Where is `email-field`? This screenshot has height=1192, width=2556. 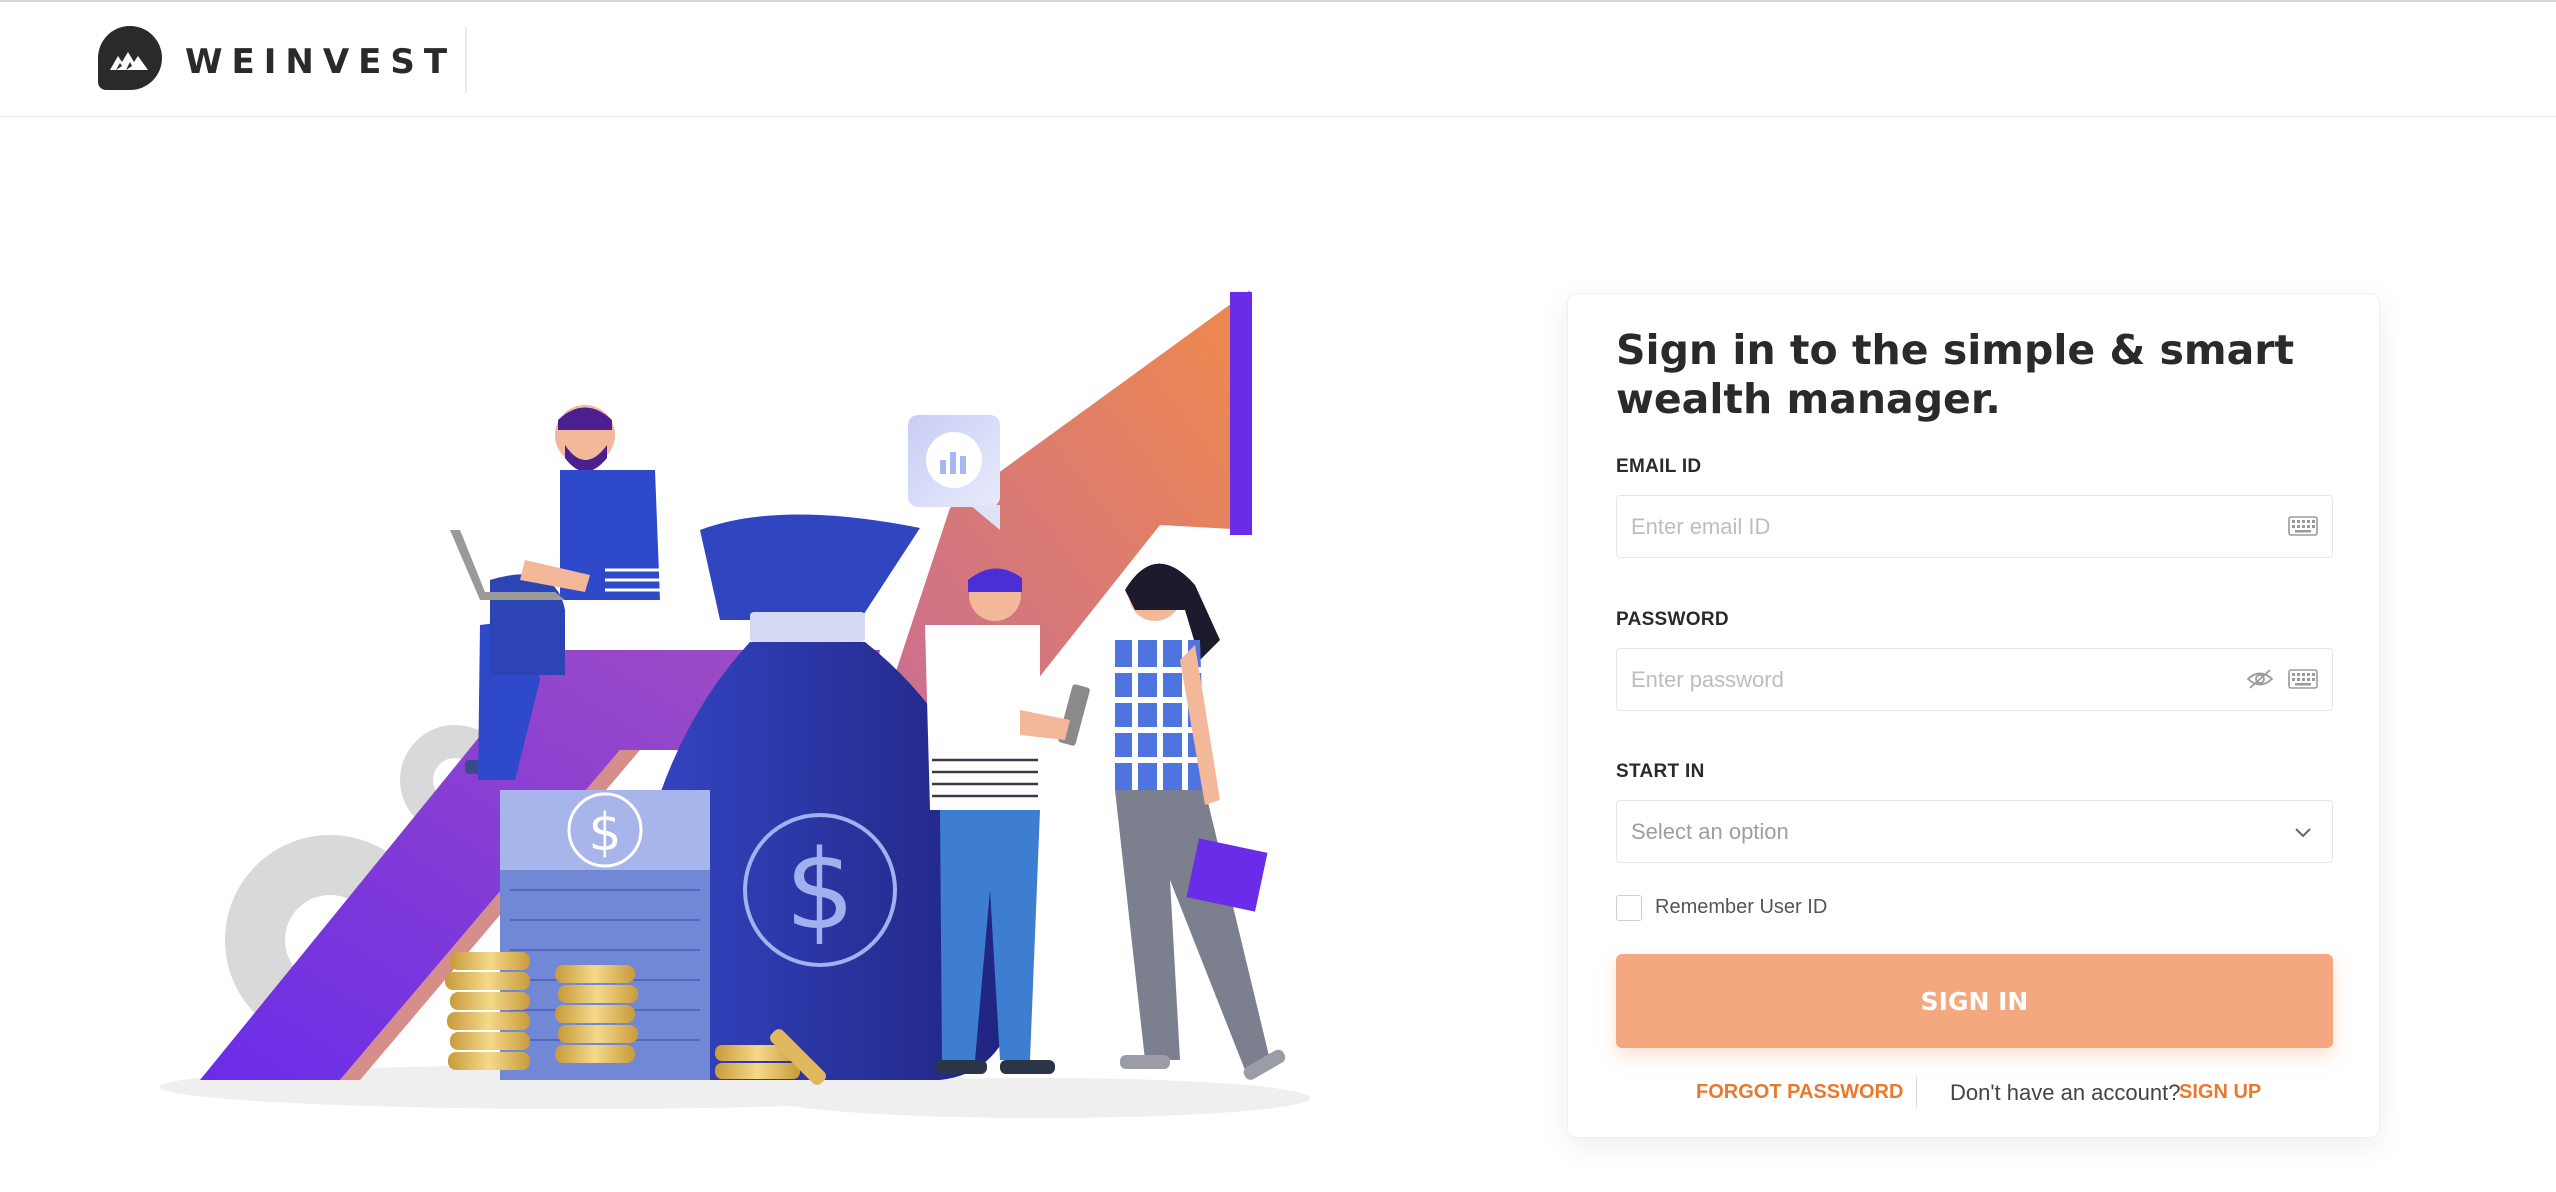 email-field is located at coordinates (1931, 526).